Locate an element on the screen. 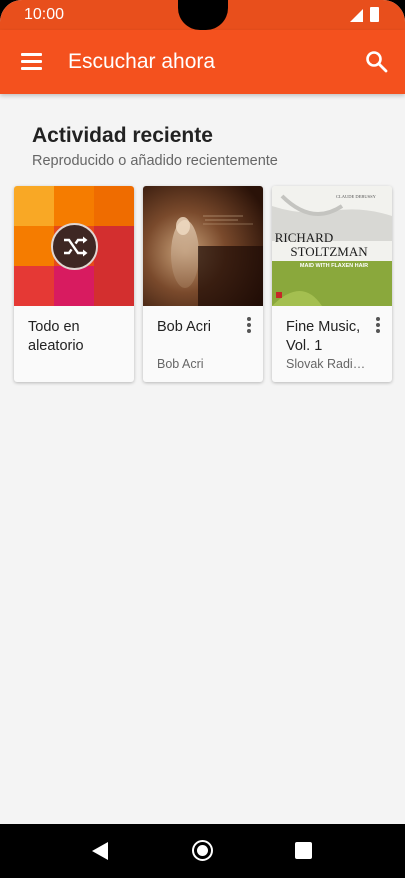  card-album-bob-acri: Bob Acri Bob Acri is located at coordinates (203, 284).